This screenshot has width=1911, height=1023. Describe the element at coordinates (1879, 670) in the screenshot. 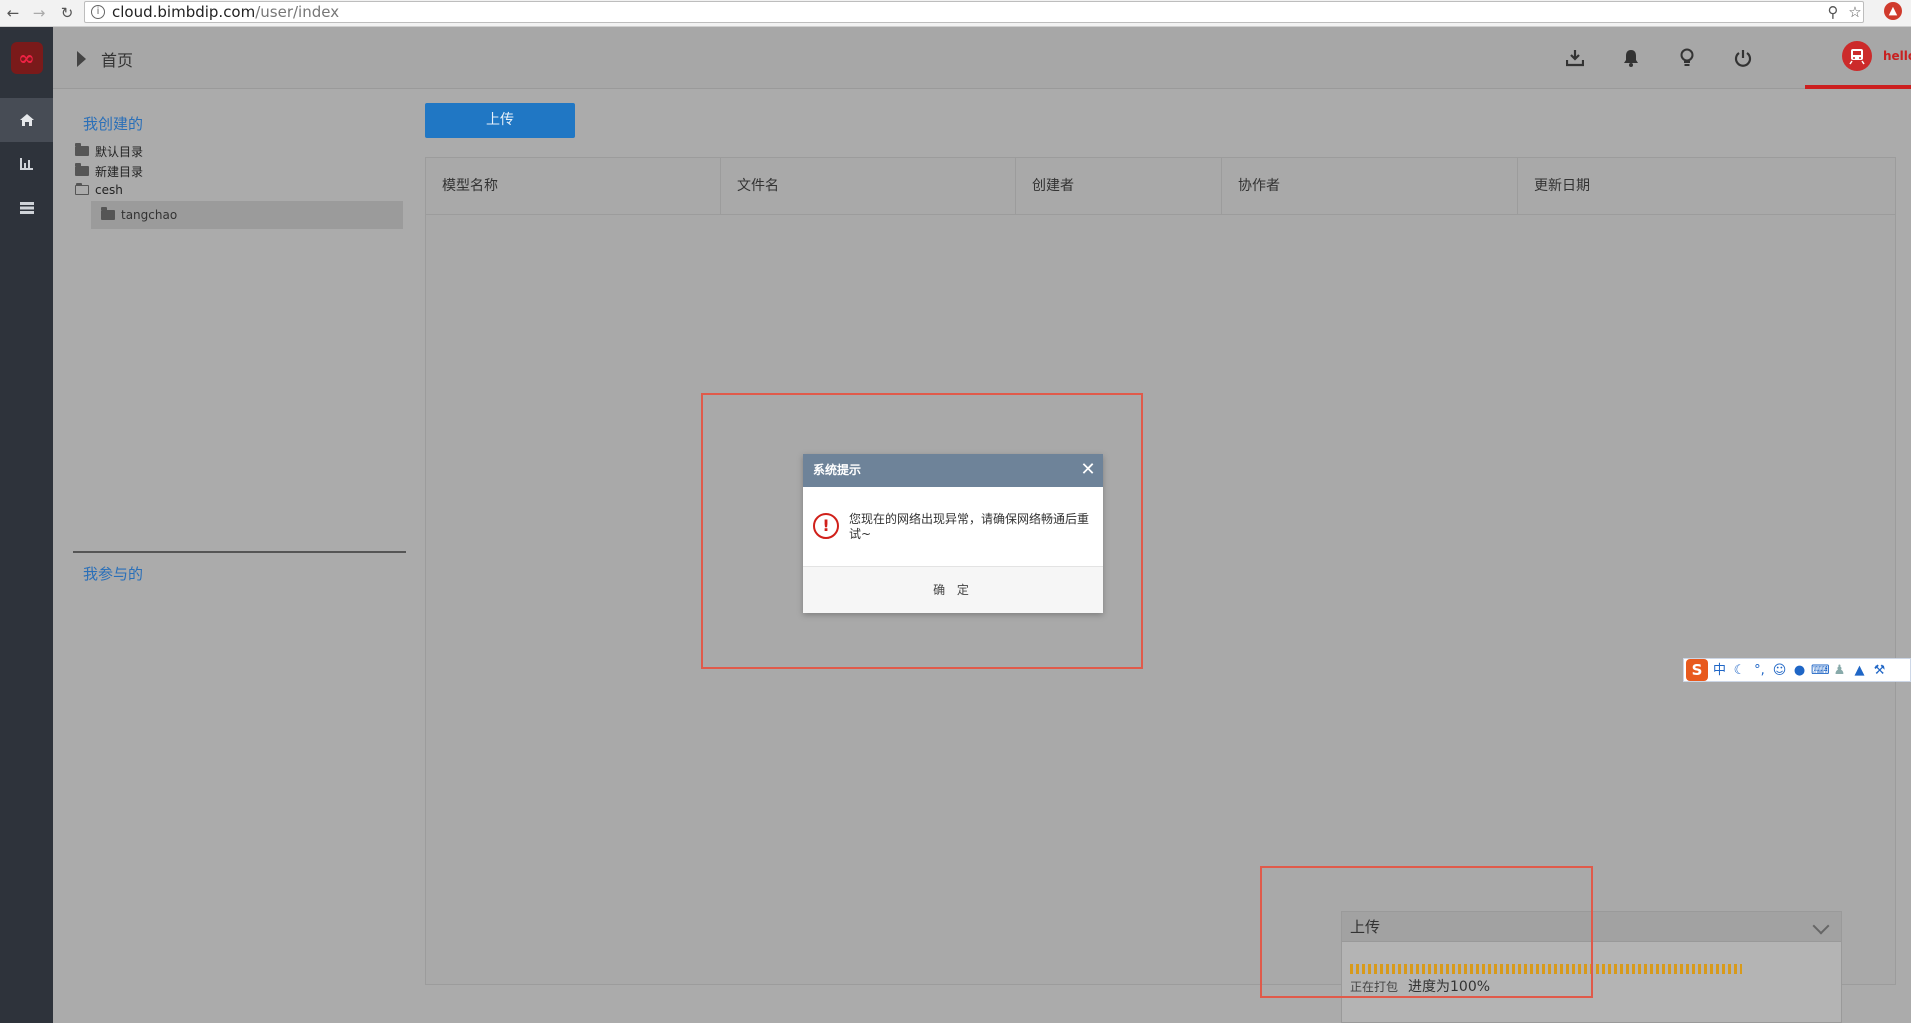

I see `wrench-icon: ⚒` at that location.